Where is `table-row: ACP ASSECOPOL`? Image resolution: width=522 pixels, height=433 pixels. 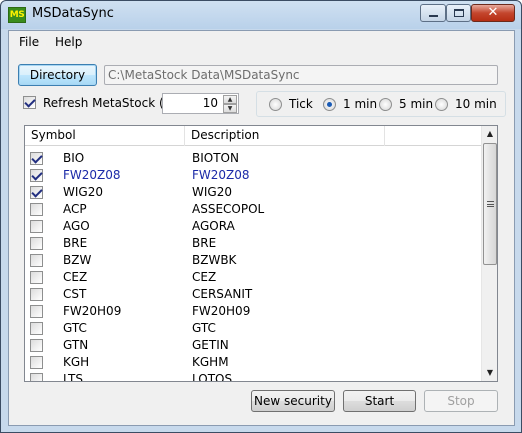 table-row: ACP ASSECOPOL is located at coordinates (253, 209).